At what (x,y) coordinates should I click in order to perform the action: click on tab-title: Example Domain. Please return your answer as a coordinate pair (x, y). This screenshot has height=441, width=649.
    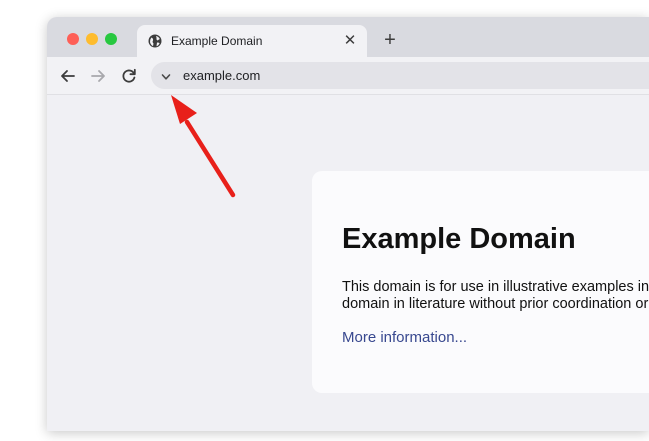
    Looking at the image, I should click on (217, 41).